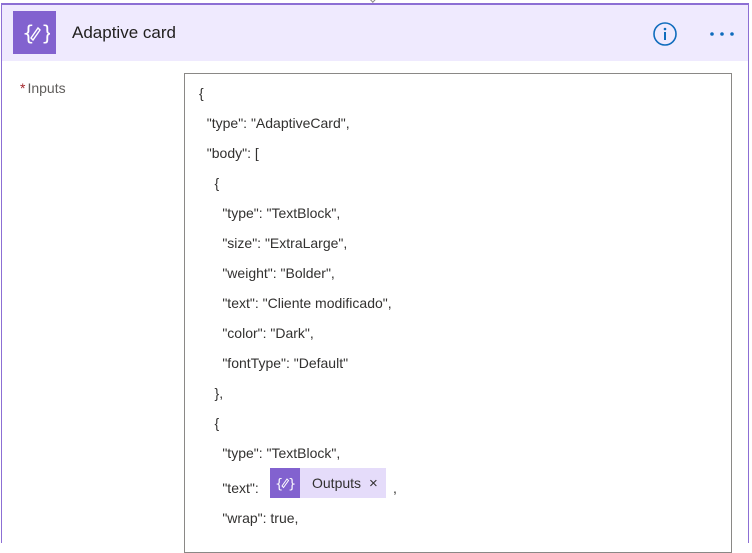 The height and width of the screenshot is (553, 752). I want to click on action-icon: { }, so click(34, 32).